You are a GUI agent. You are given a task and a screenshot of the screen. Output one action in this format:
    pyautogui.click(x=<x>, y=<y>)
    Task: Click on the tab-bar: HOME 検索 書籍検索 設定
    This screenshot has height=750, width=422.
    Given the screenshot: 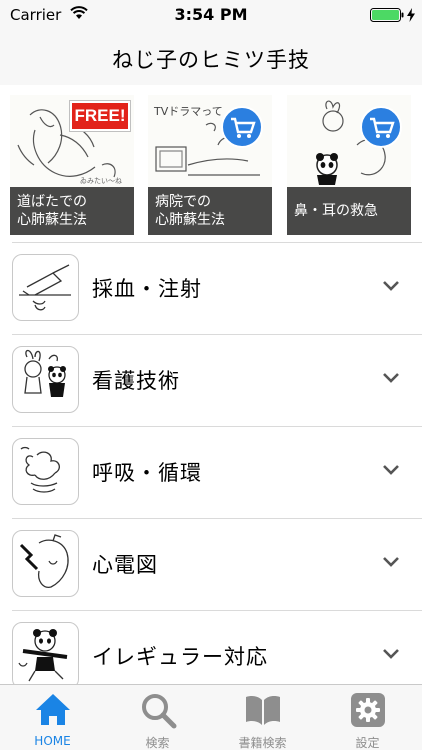 What is the action you would take?
    pyautogui.click(x=211, y=717)
    